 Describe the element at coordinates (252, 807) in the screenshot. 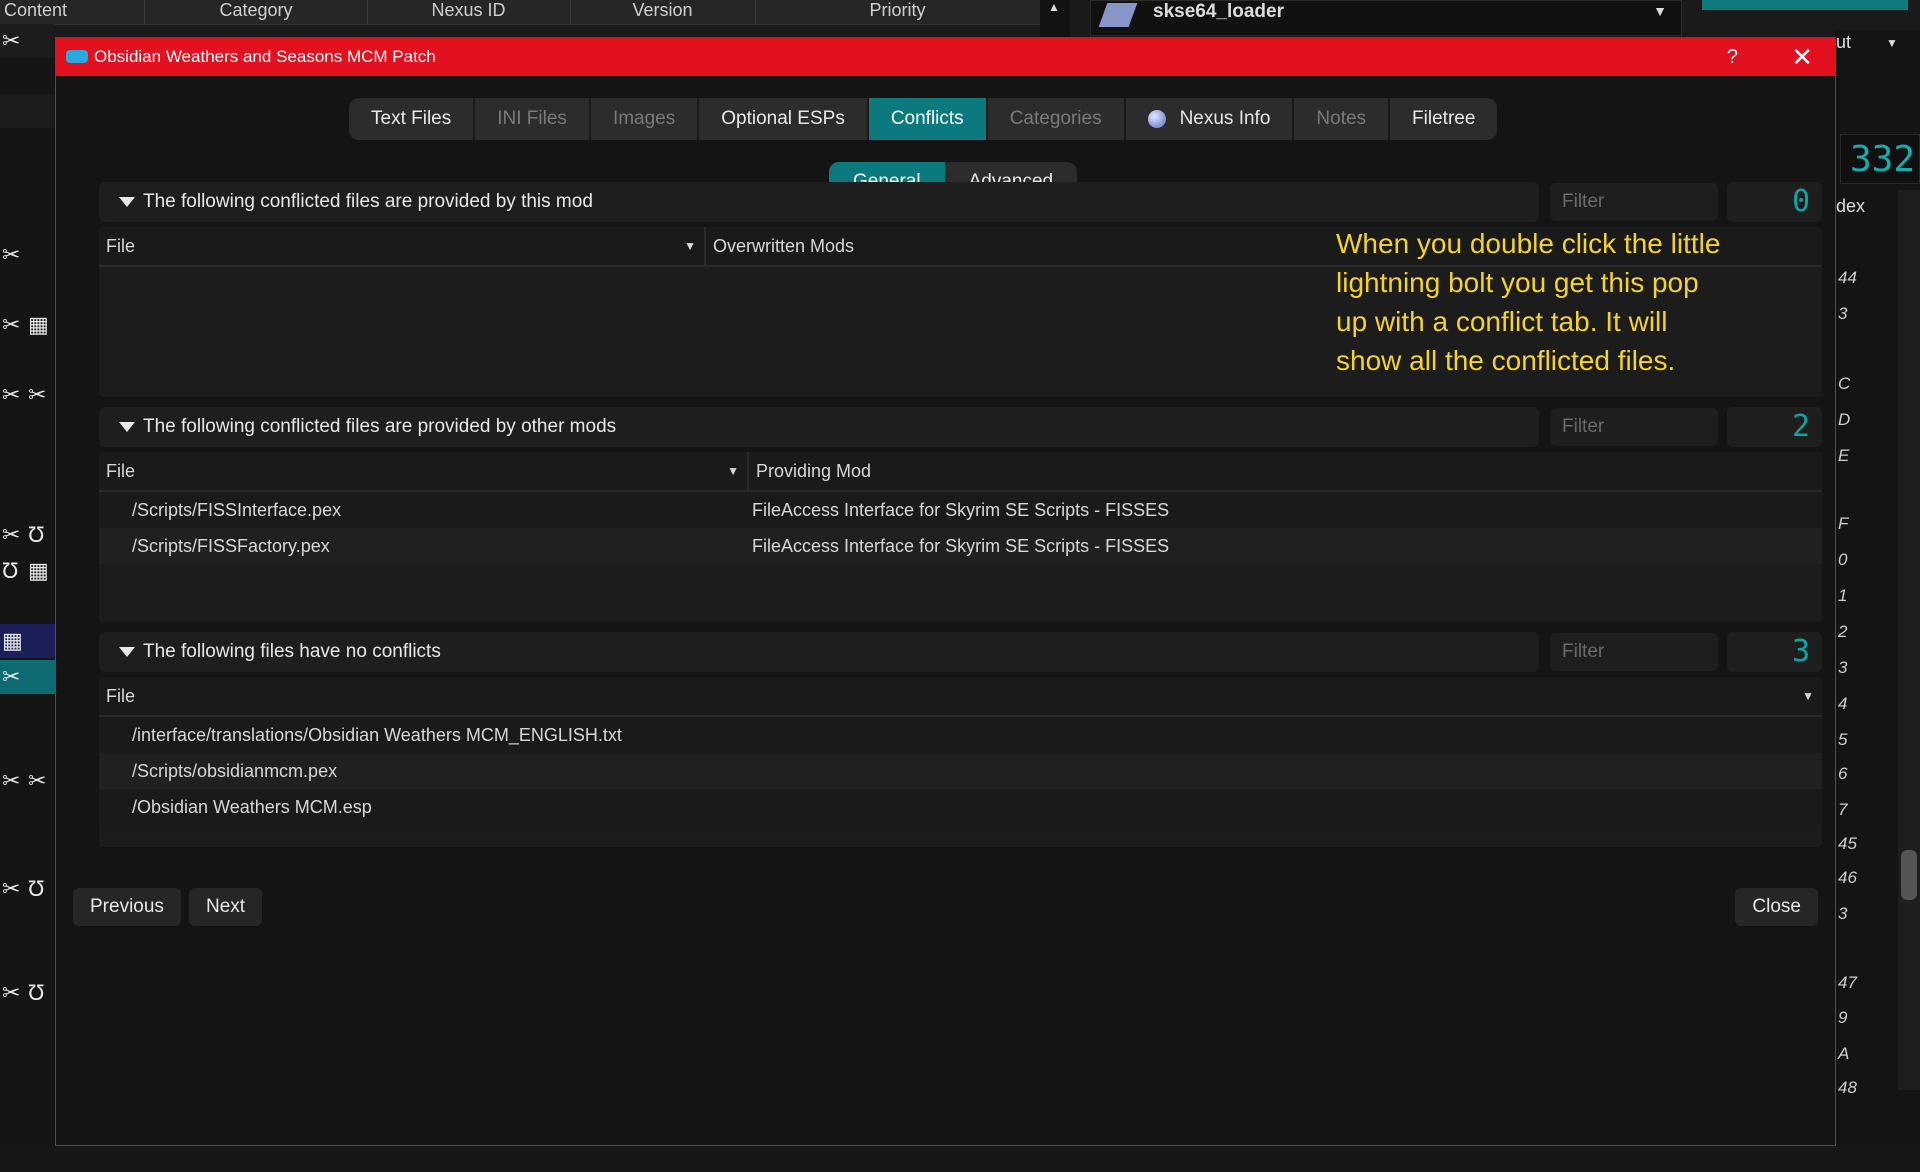

I see `file-path-cell: /Obsidian Weathers MCM.esp` at that location.